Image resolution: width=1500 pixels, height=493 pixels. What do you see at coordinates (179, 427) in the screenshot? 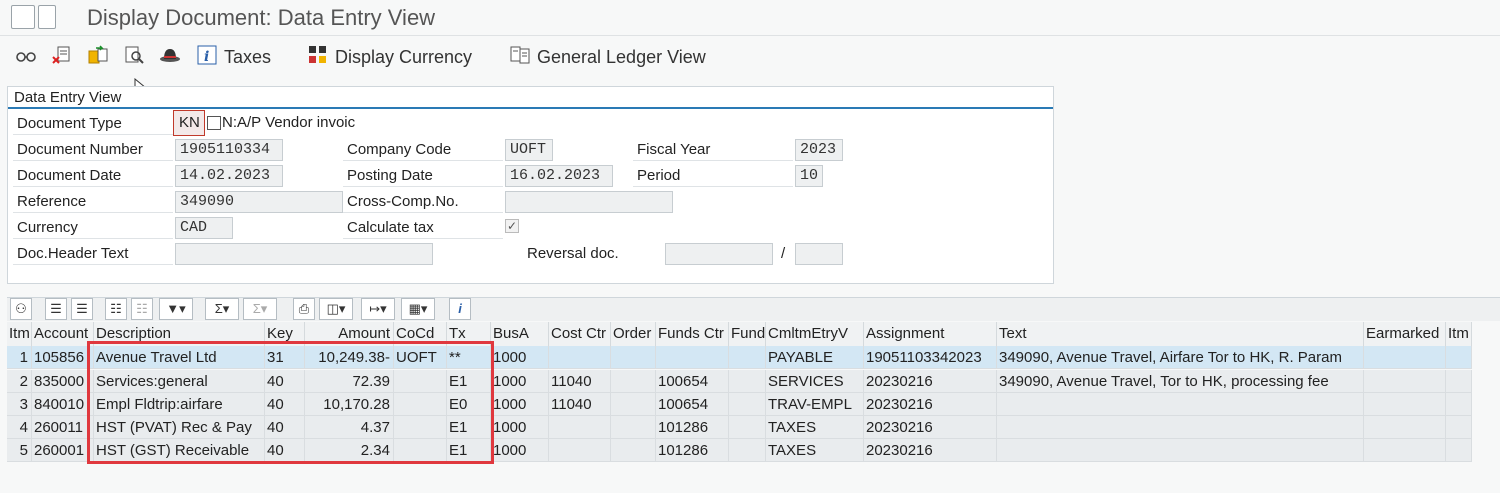
I see `cell-description: HST (PVAT) Rec & Pay` at bounding box center [179, 427].